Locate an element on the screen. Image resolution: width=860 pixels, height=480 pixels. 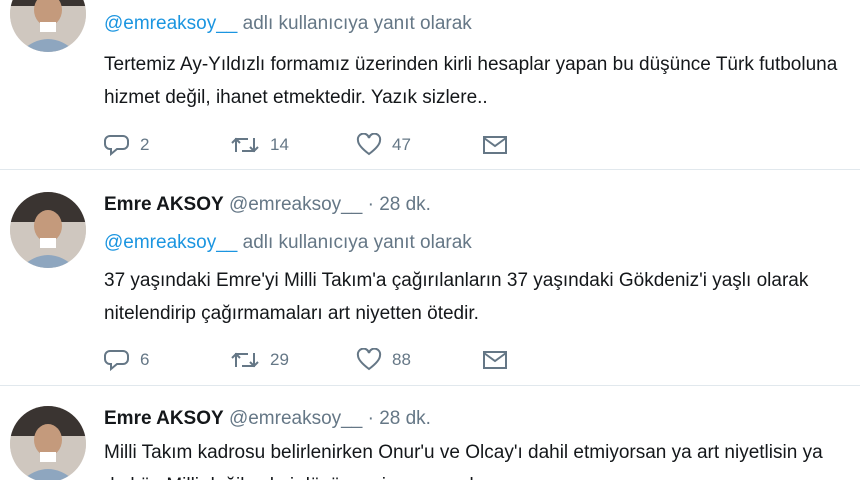
reply-button: 2 is located at coordinates (126, 145).